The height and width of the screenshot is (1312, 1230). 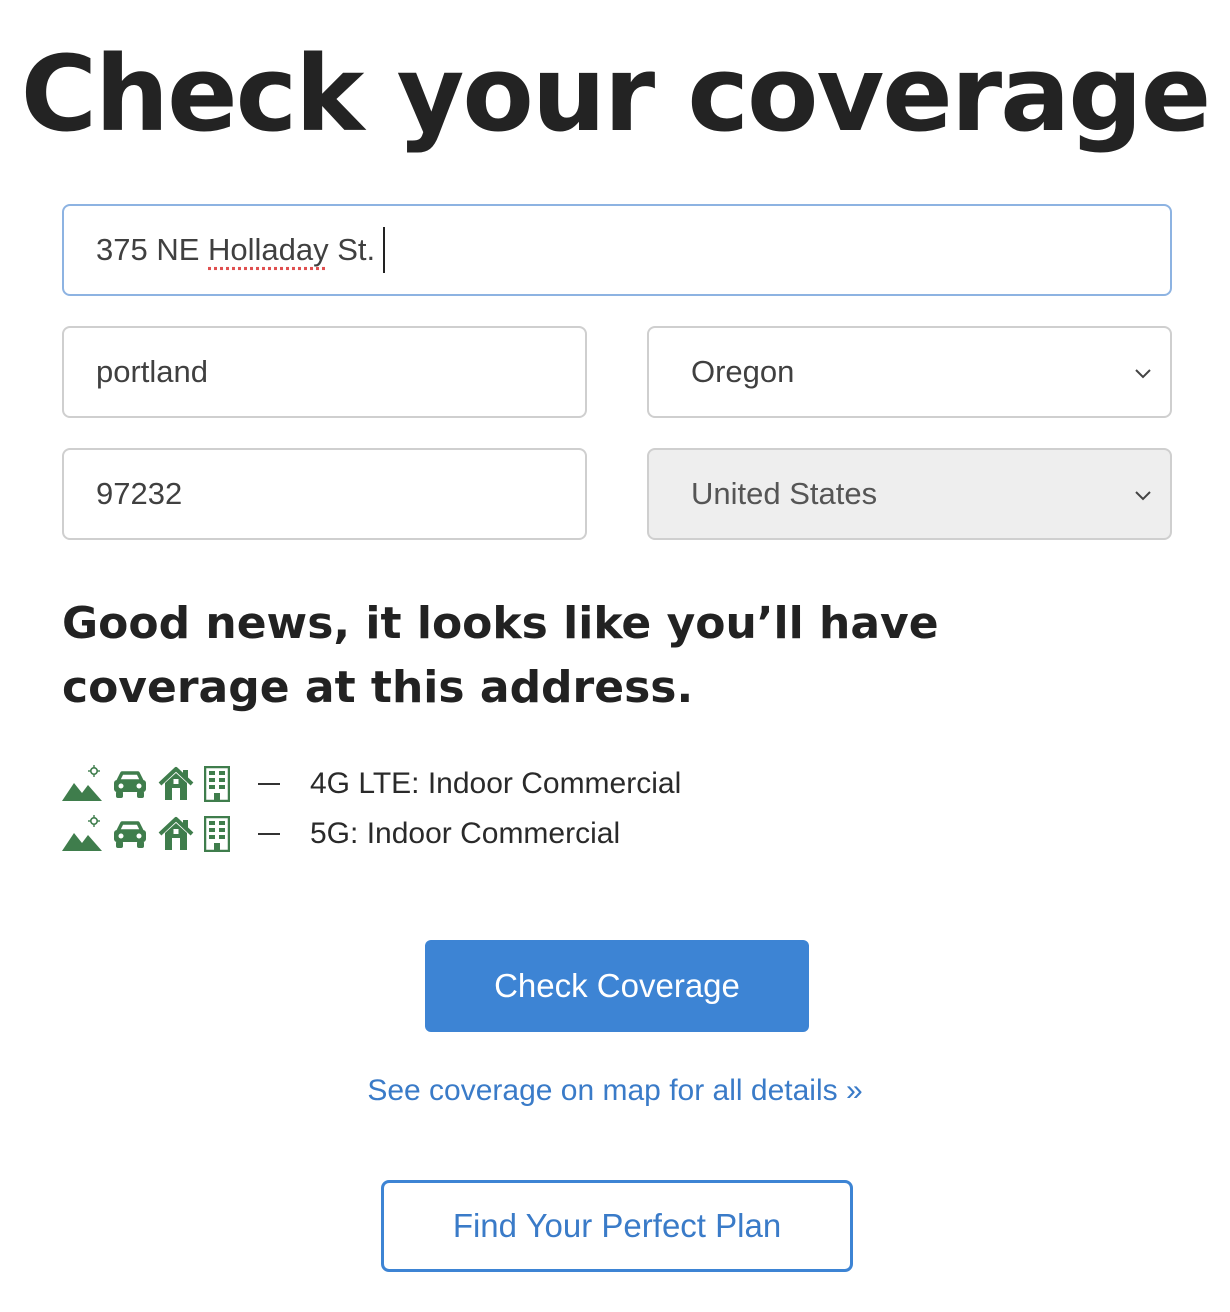 I want to click on coverage-row-5g: 5G: Indoor Commercial, so click(x=341, y=834).